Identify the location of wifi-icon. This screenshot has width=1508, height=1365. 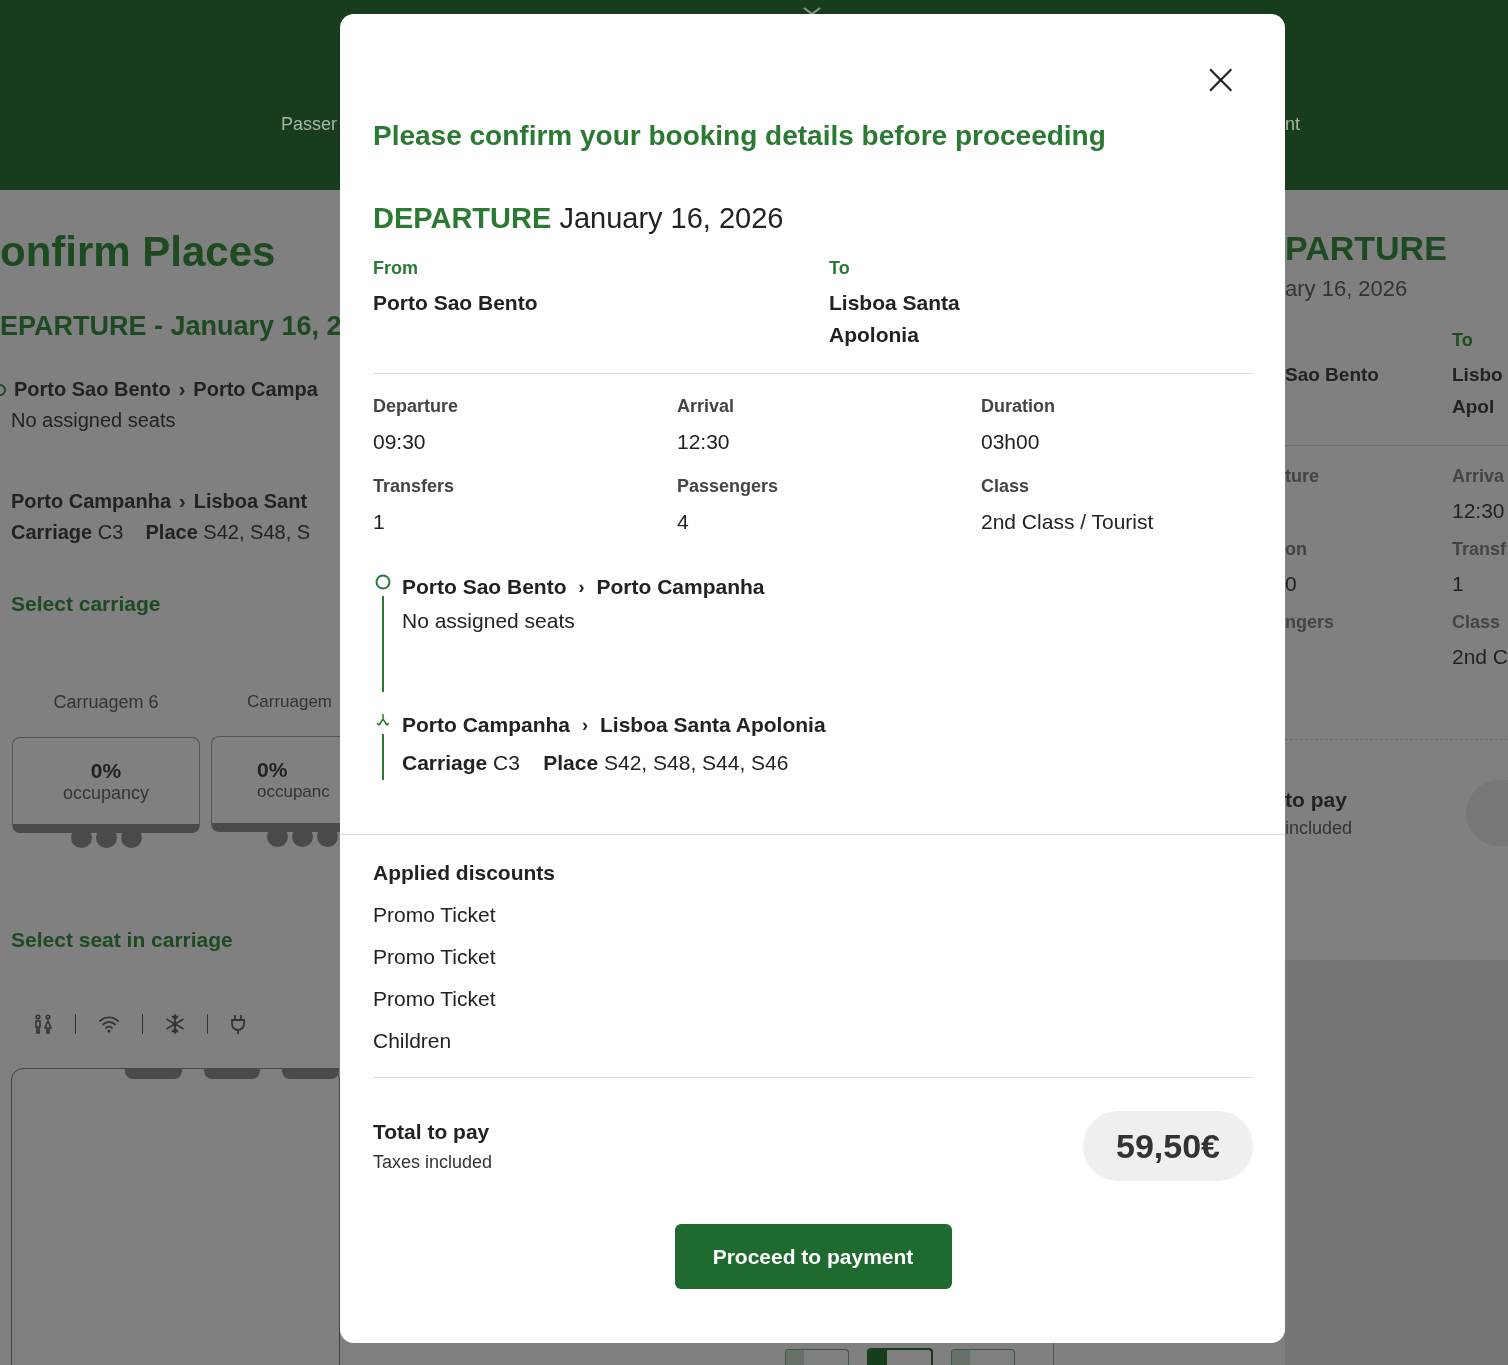
(109, 1024).